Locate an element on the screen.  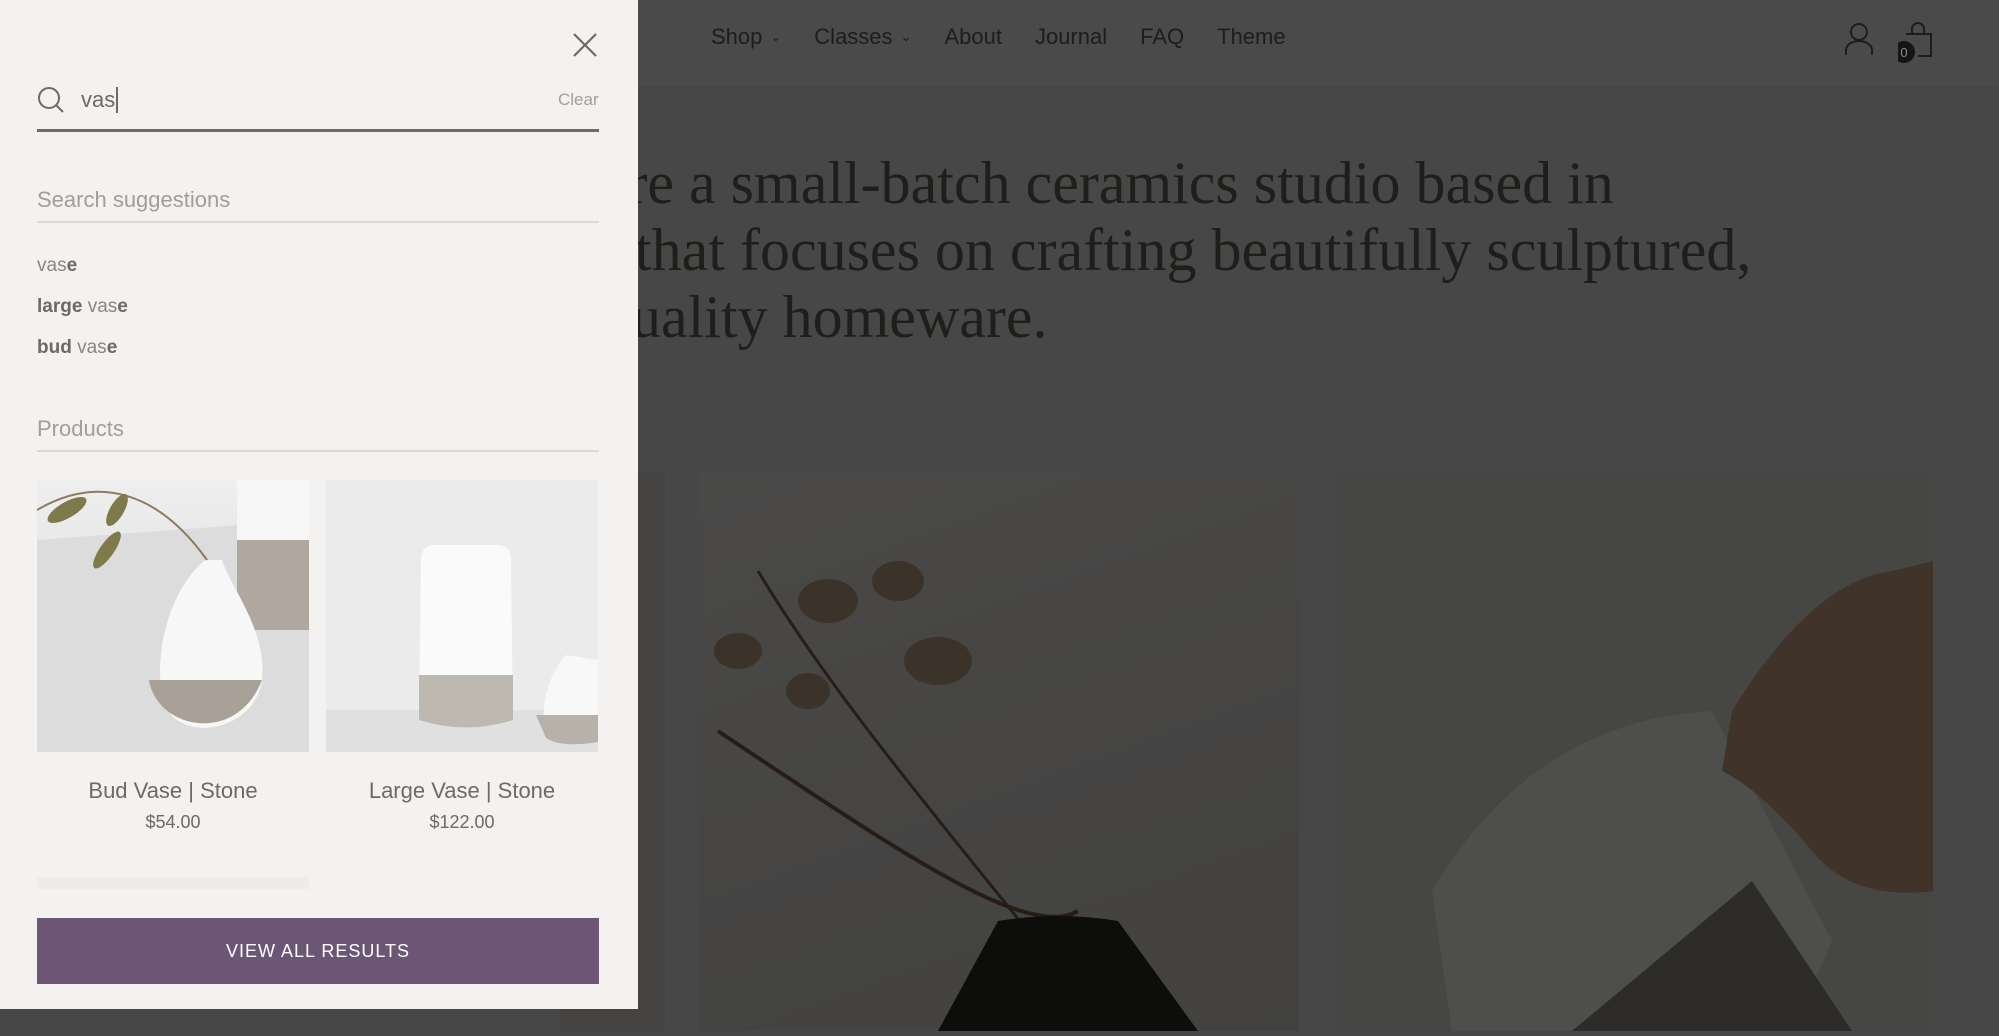
view-all-results-button: VIEW ALL RESULTS is located at coordinates (318, 951).